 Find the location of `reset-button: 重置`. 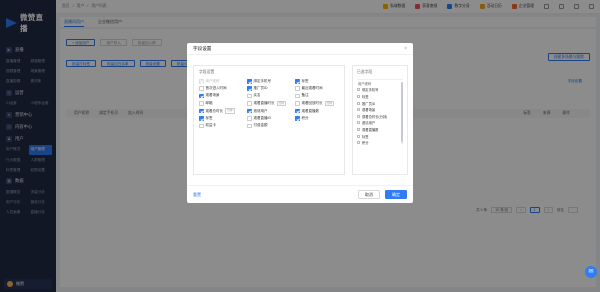

reset-button: 重置 is located at coordinates (197, 195).